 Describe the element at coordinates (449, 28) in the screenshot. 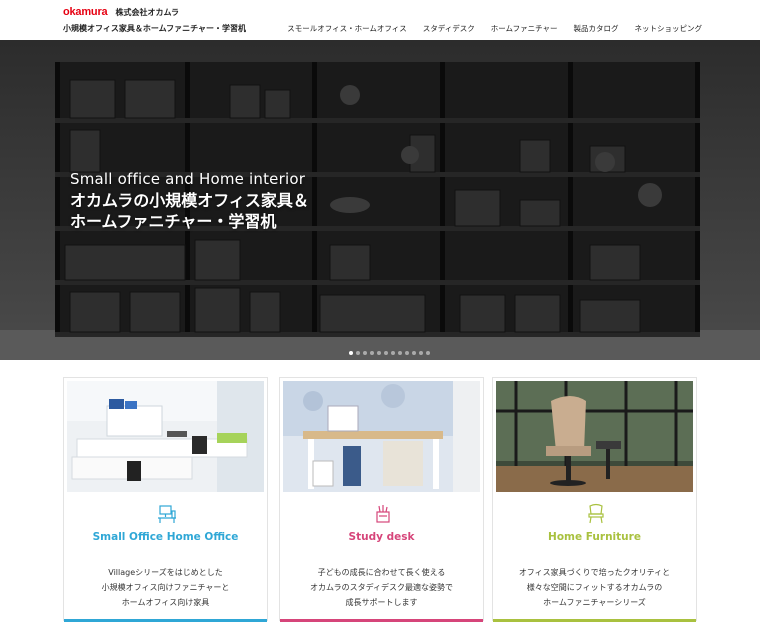

I see `nav-study-desk: スタディデスク` at that location.